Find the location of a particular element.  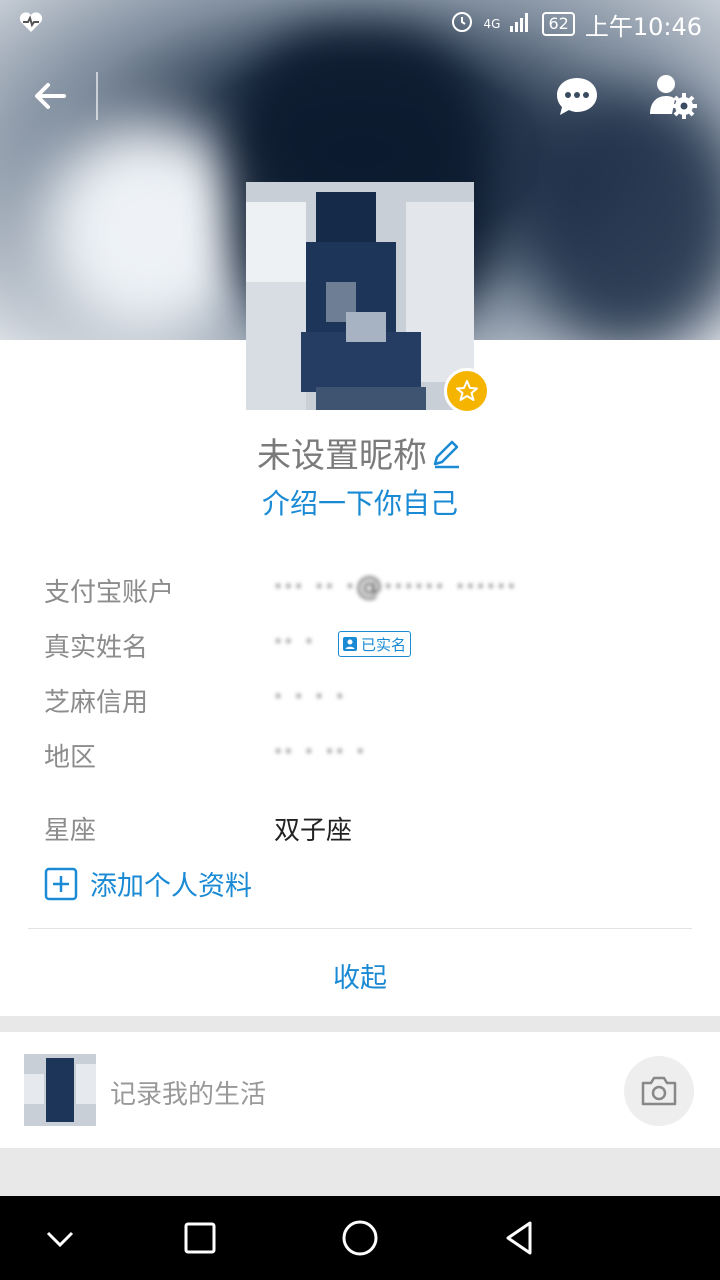

row-label-region: 地区 is located at coordinates (70, 758).